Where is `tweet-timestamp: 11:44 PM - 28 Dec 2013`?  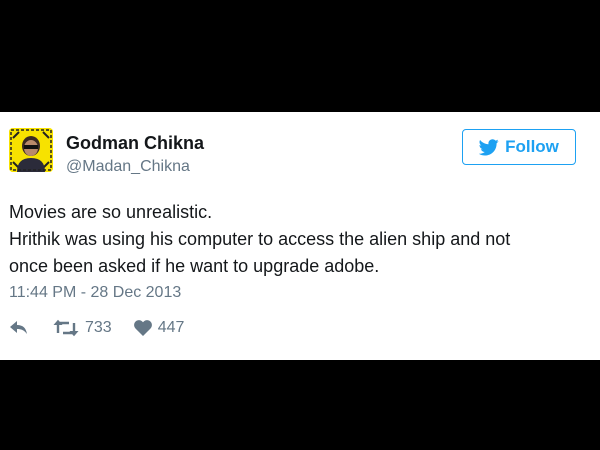
tweet-timestamp: 11:44 PM - 28 Dec 2013 is located at coordinates (95, 293).